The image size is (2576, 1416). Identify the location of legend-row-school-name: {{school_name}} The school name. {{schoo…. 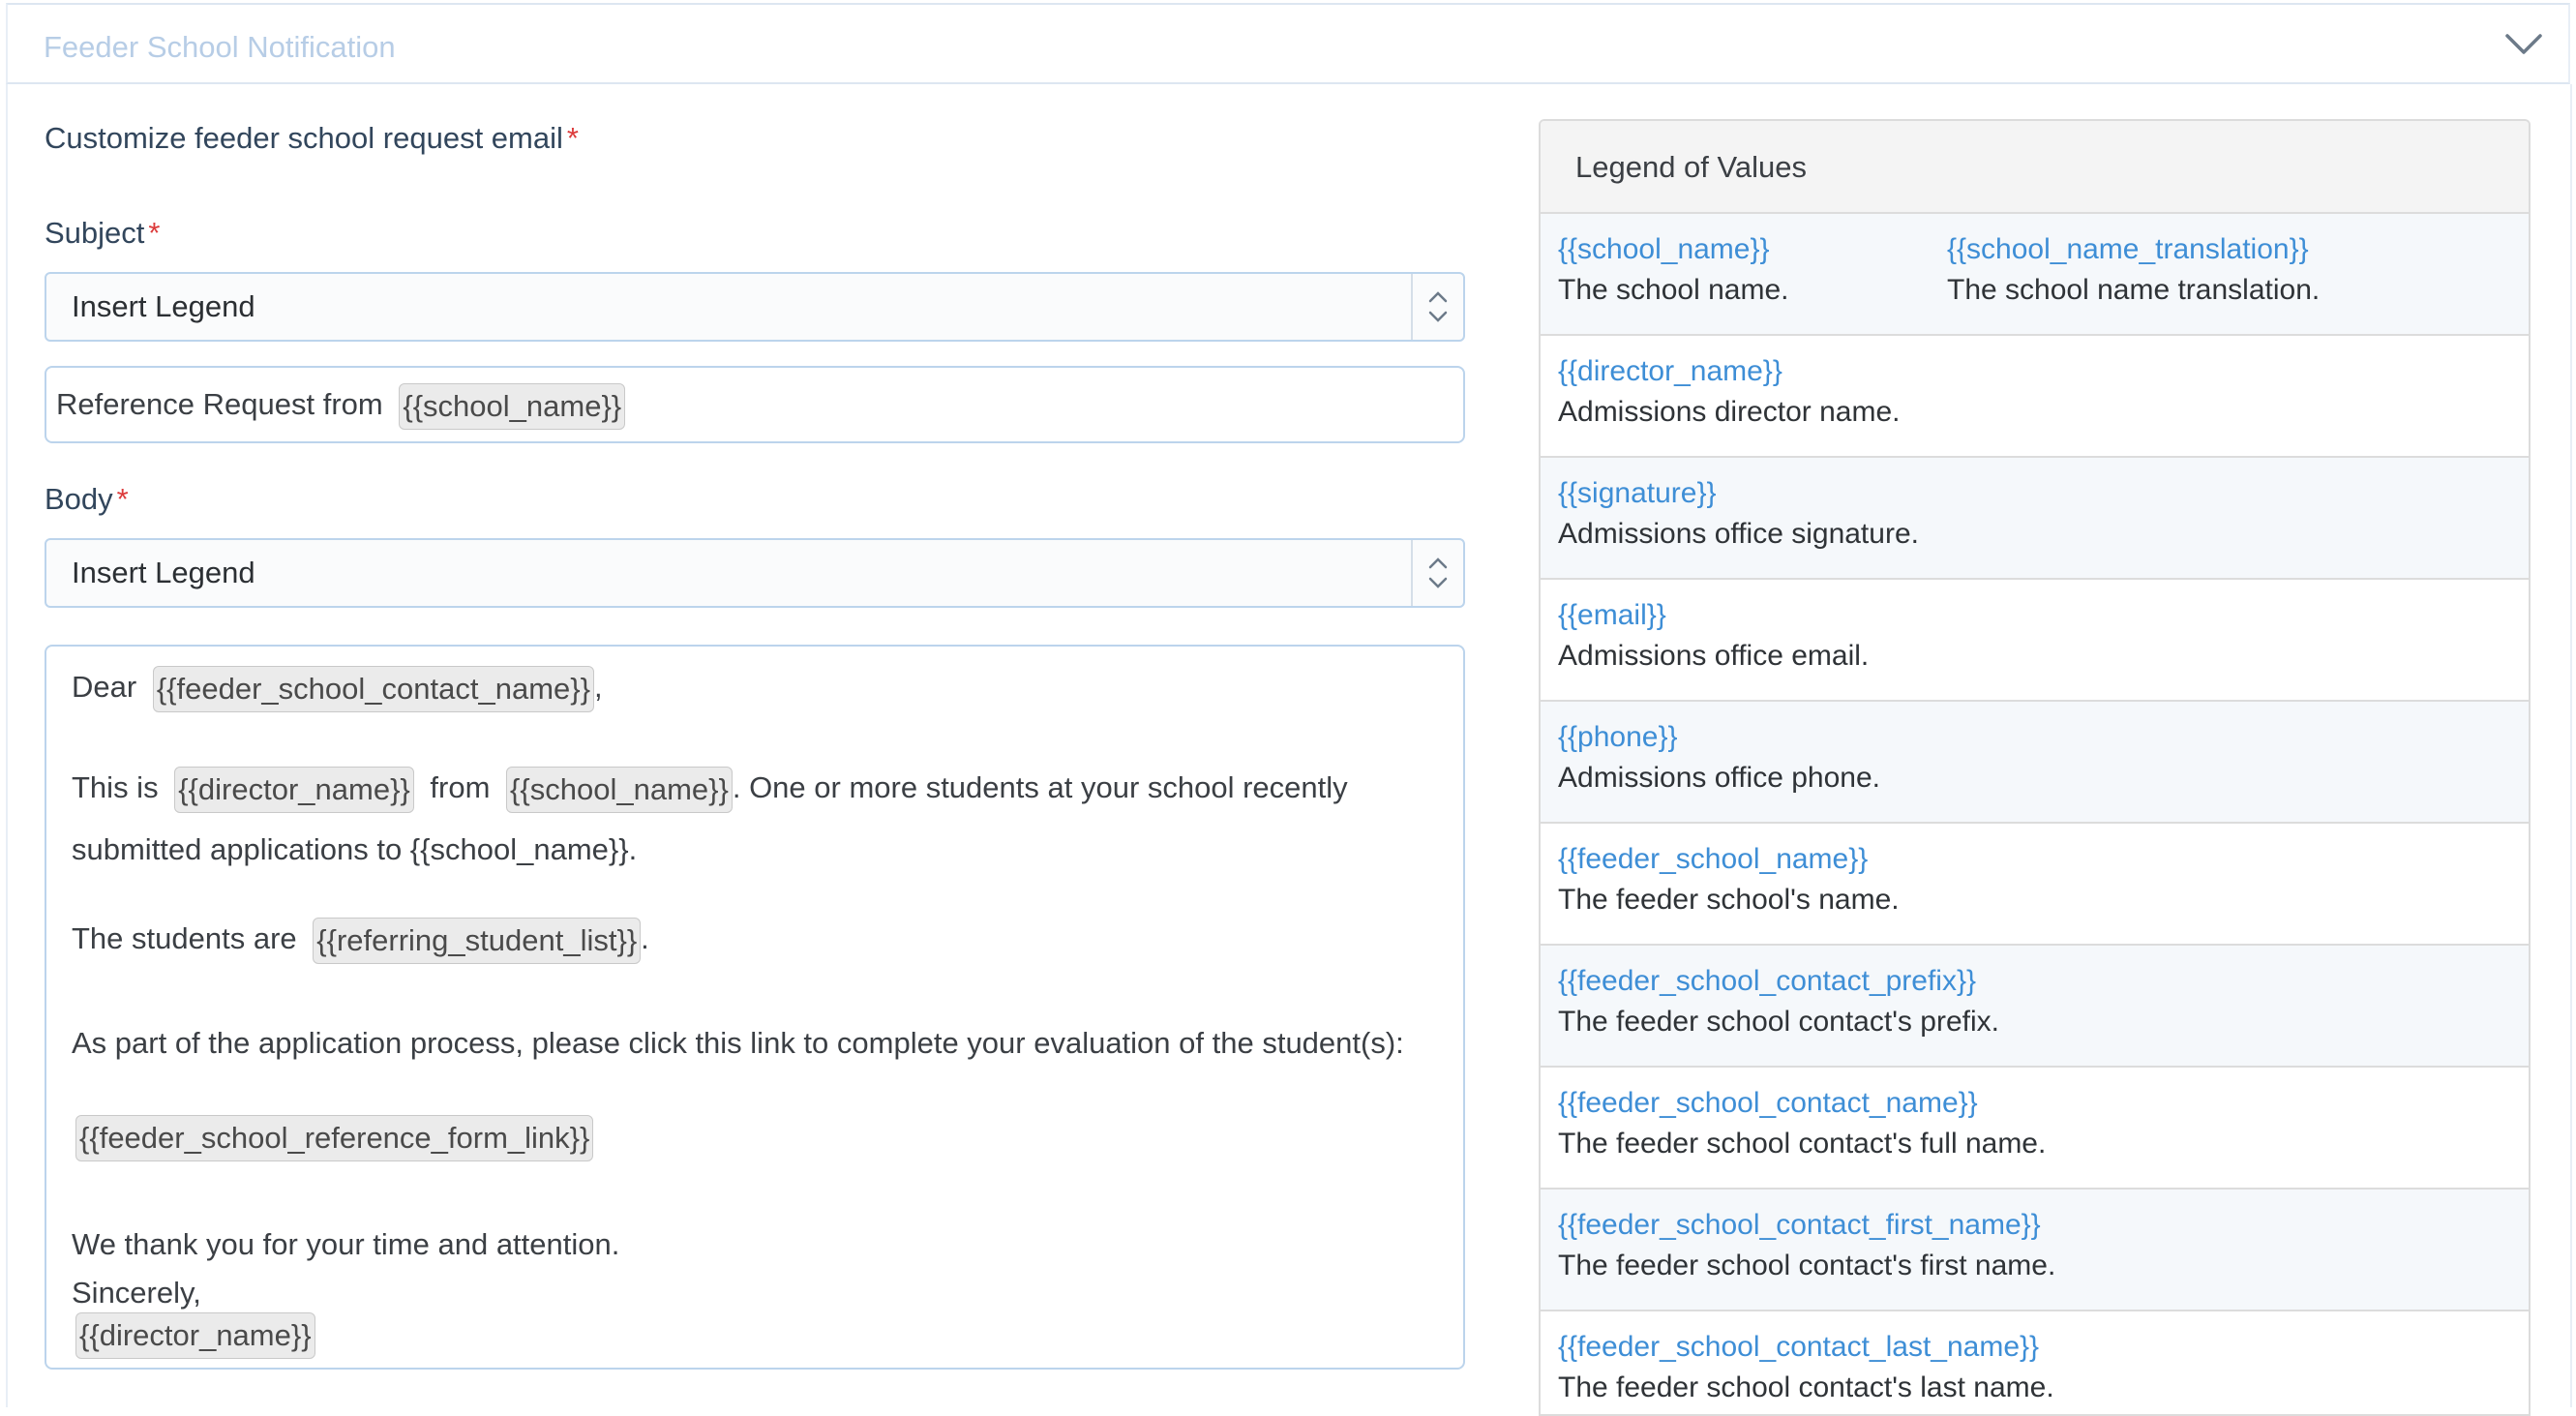
(2035, 275).